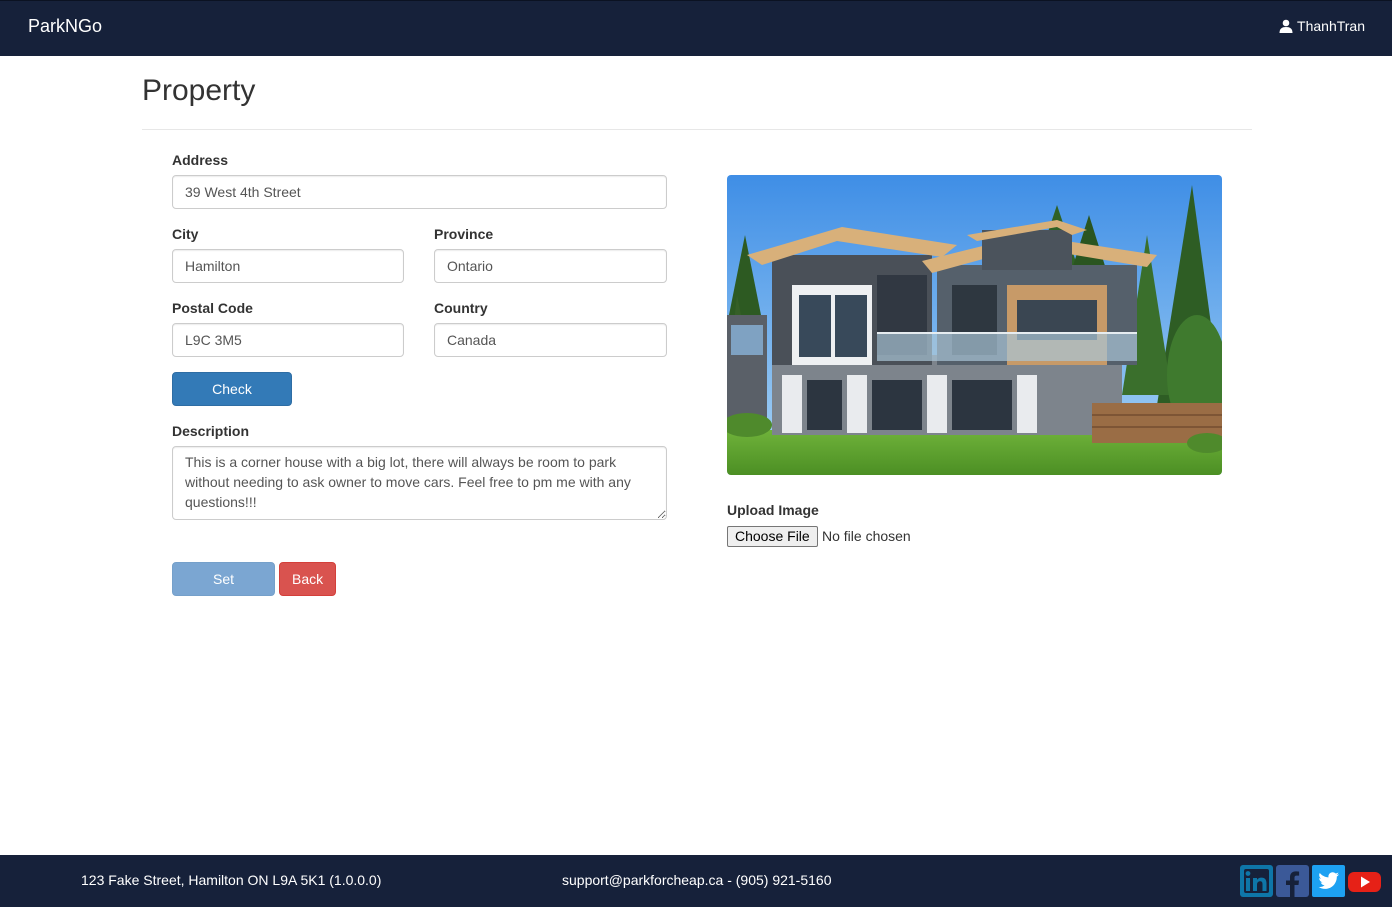  What do you see at coordinates (1364, 881) in the screenshot?
I see `youtube-icon` at bounding box center [1364, 881].